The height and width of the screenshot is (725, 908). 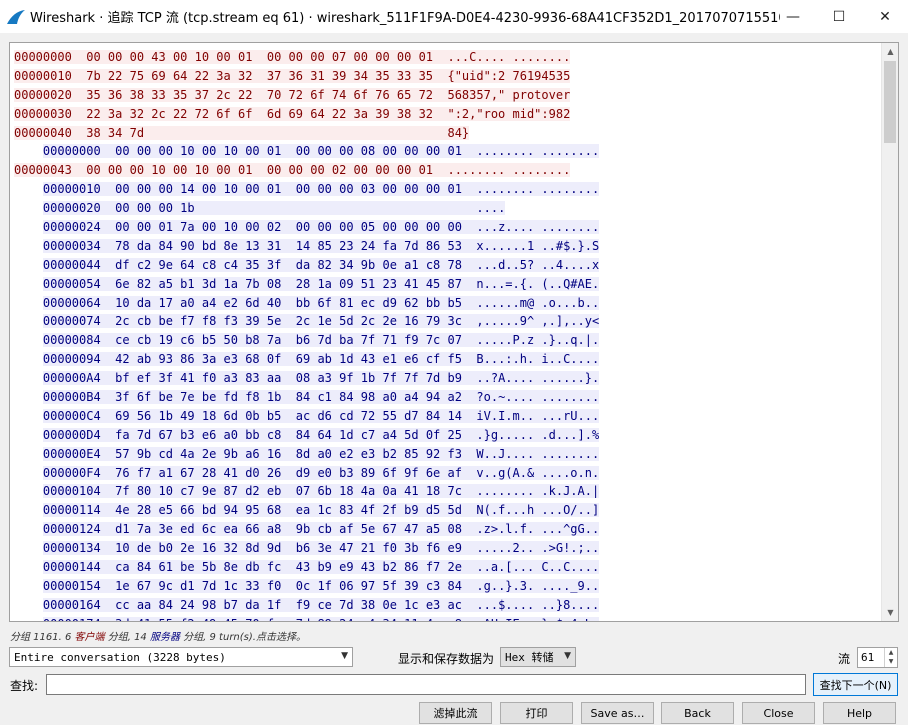 I want to click on format-select: Hex 转储 ▼, so click(x=538, y=657).